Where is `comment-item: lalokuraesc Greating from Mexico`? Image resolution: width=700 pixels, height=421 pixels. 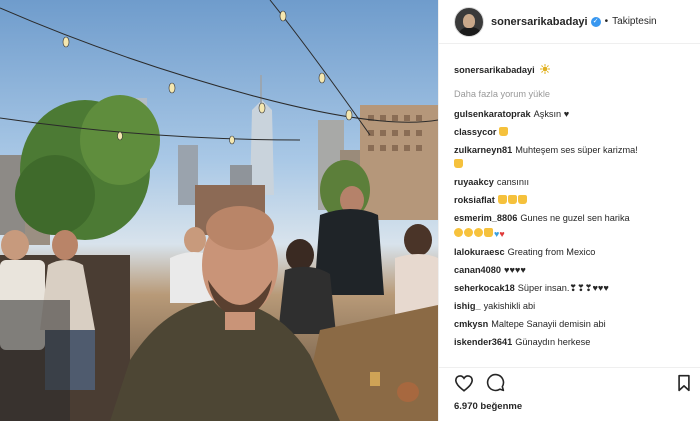 comment-item: lalokuraesc Greating from Mexico is located at coordinates (572, 252).